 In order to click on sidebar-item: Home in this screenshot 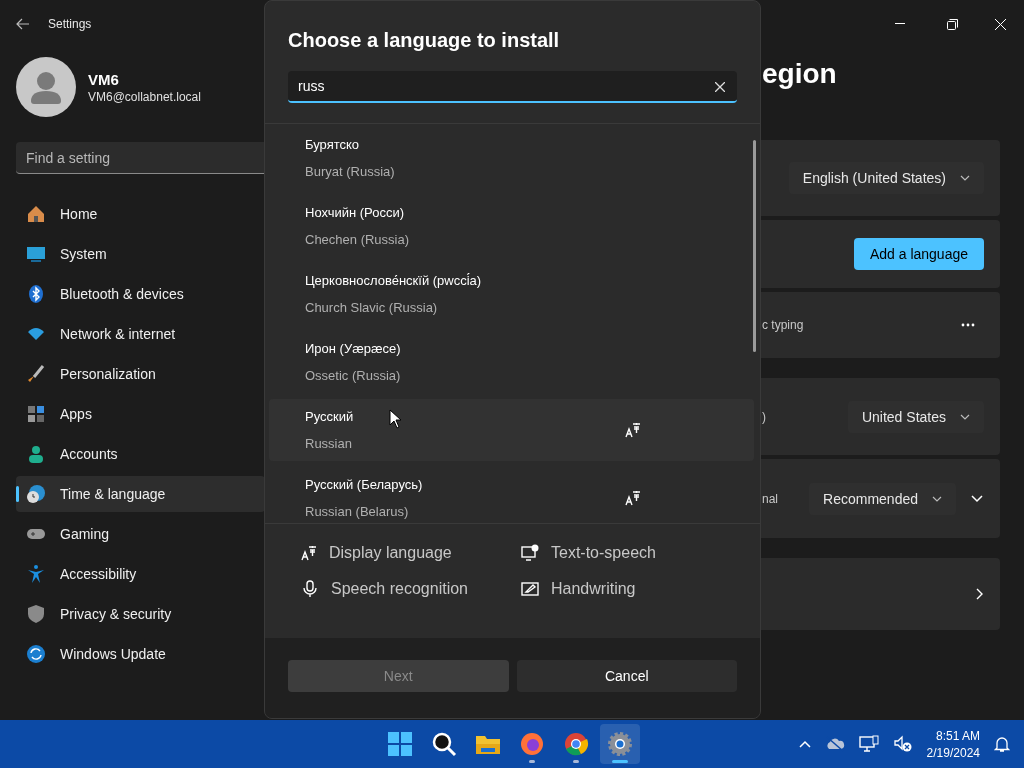, I will do `click(140, 214)`.